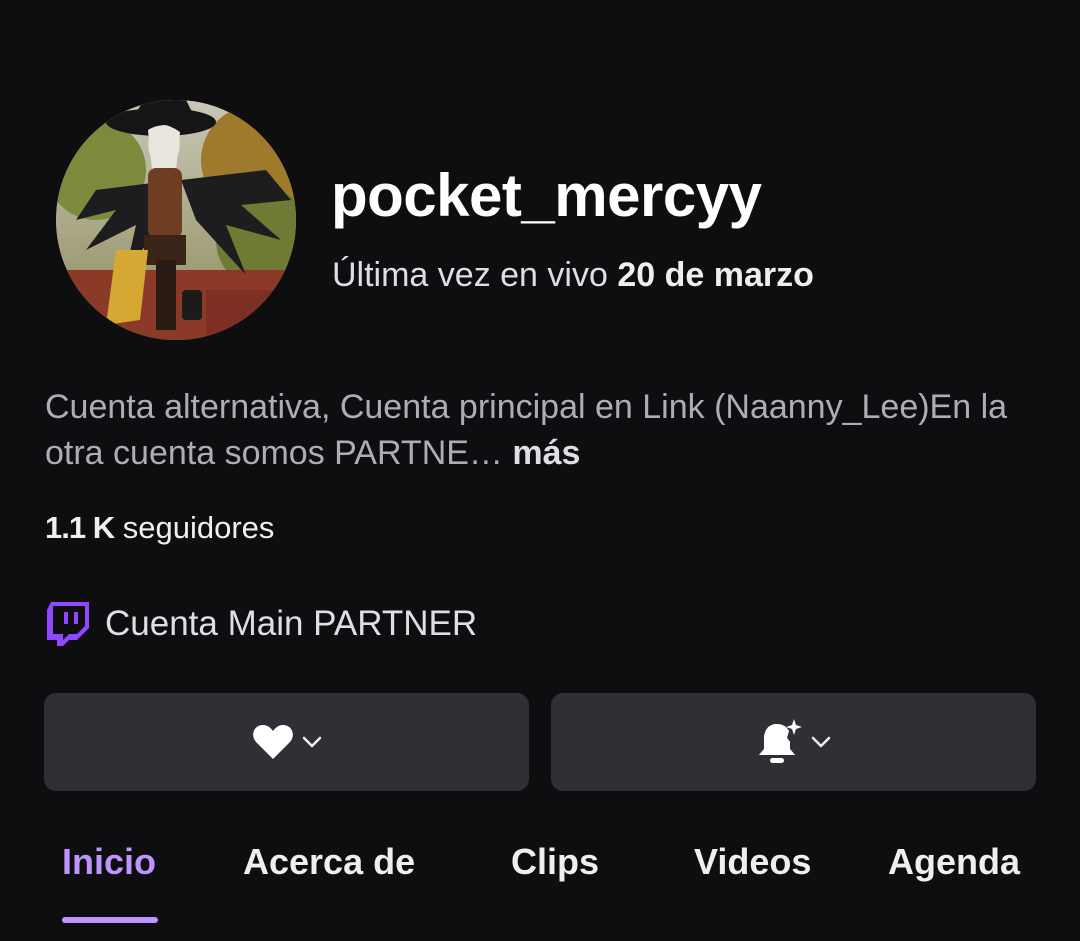  Describe the element at coordinates (198, 527) in the screenshot. I see `followers-label: seguidores` at that location.